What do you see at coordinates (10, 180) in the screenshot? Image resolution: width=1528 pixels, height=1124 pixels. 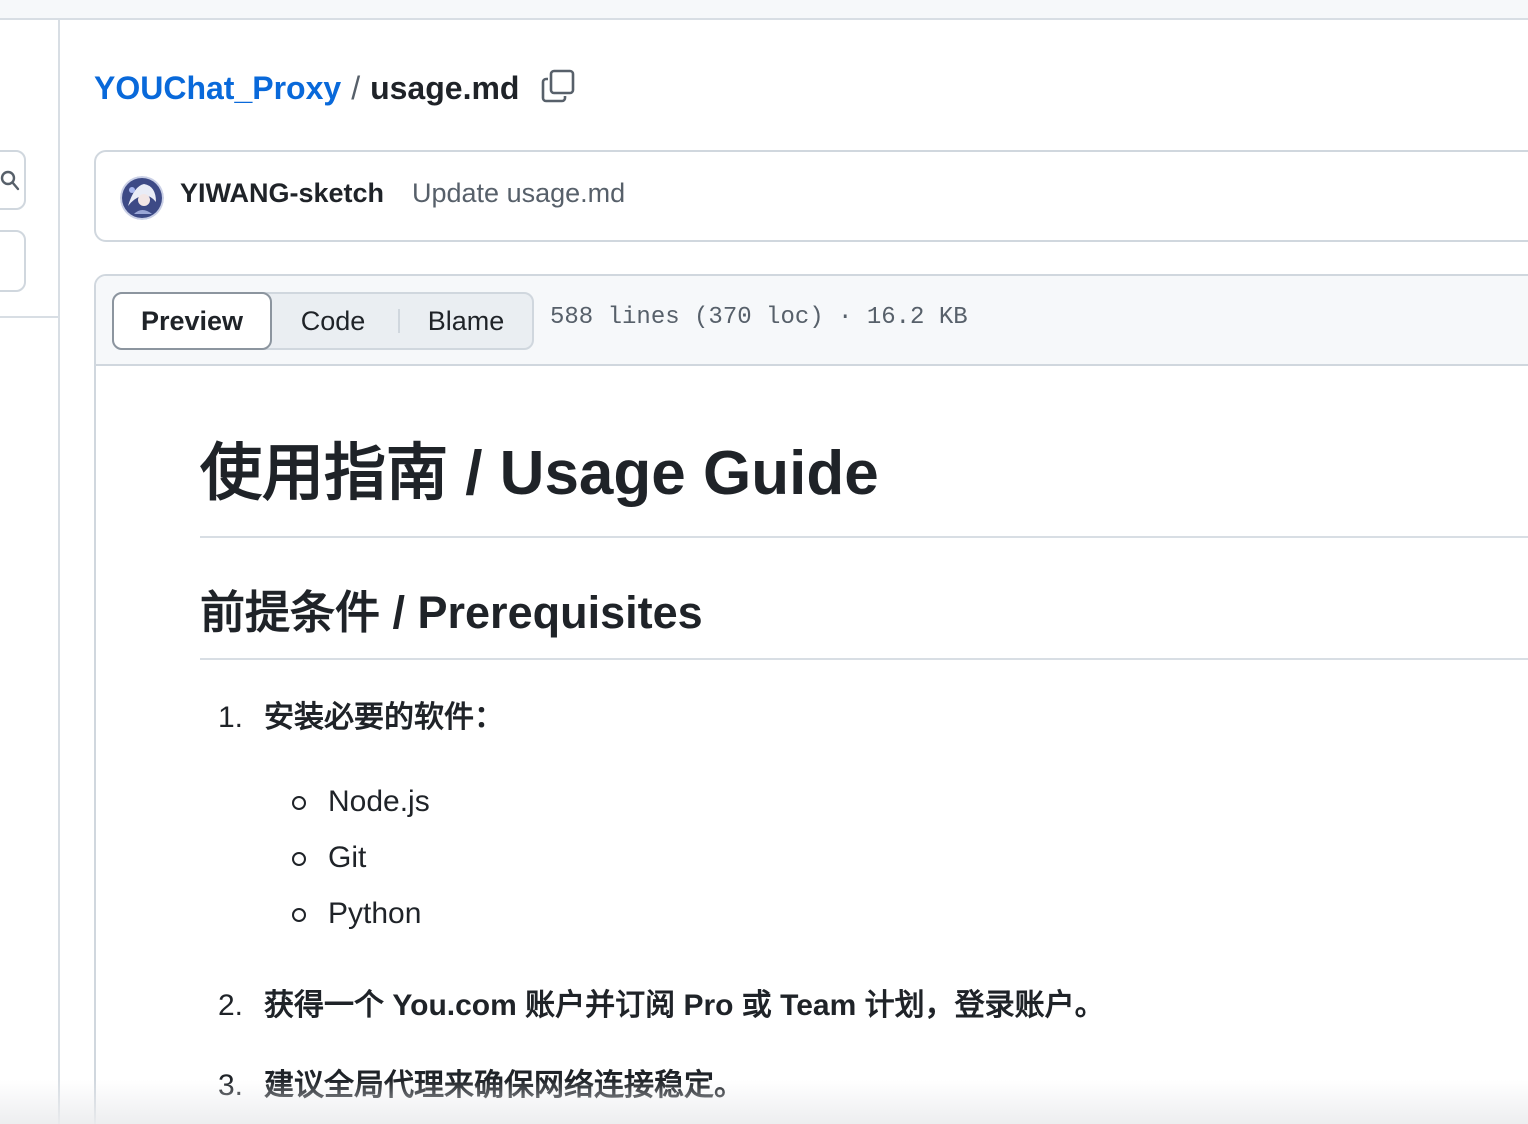 I see `search-icon` at bounding box center [10, 180].